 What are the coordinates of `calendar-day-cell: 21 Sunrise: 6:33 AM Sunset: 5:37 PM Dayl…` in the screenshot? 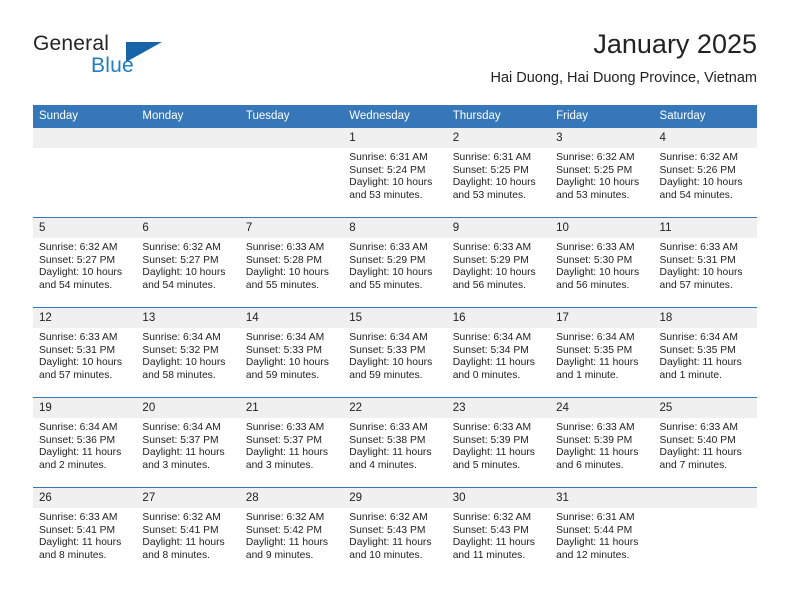 It's located at (291, 442).